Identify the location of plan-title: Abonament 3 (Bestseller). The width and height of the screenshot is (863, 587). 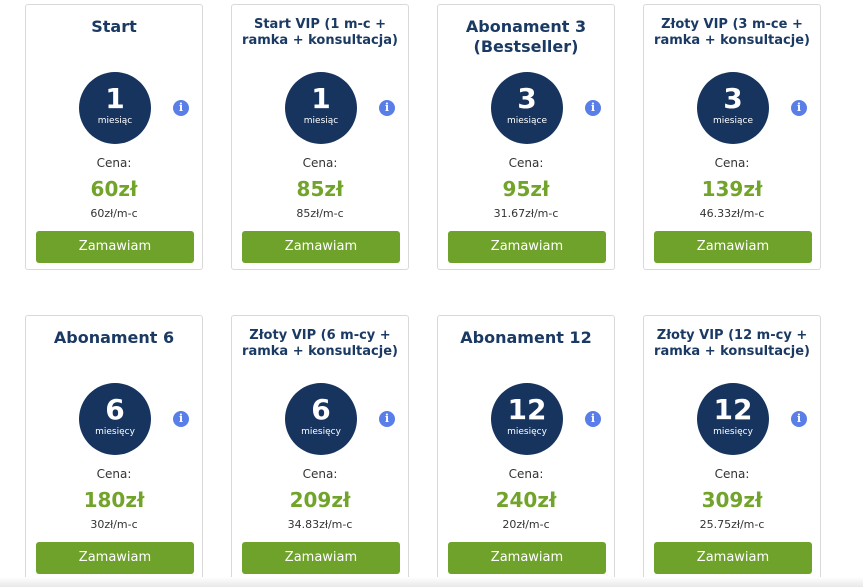
(526, 36).